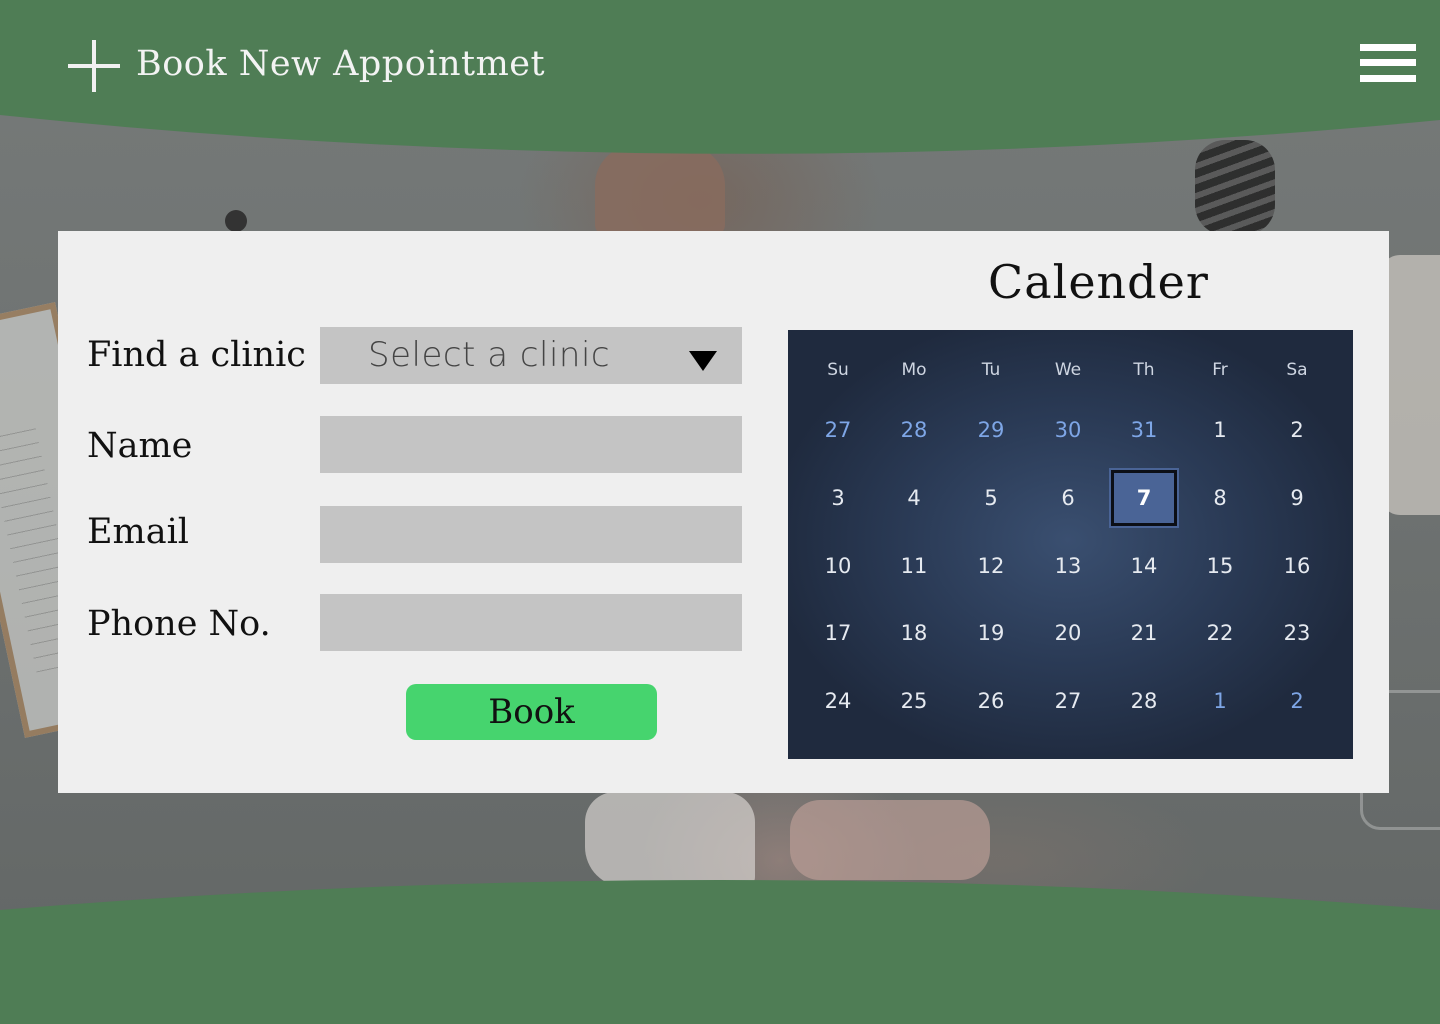 The width and height of the screenshot is (1440, 1024). I want to click on calendar-day: 25, so click(914, 701).